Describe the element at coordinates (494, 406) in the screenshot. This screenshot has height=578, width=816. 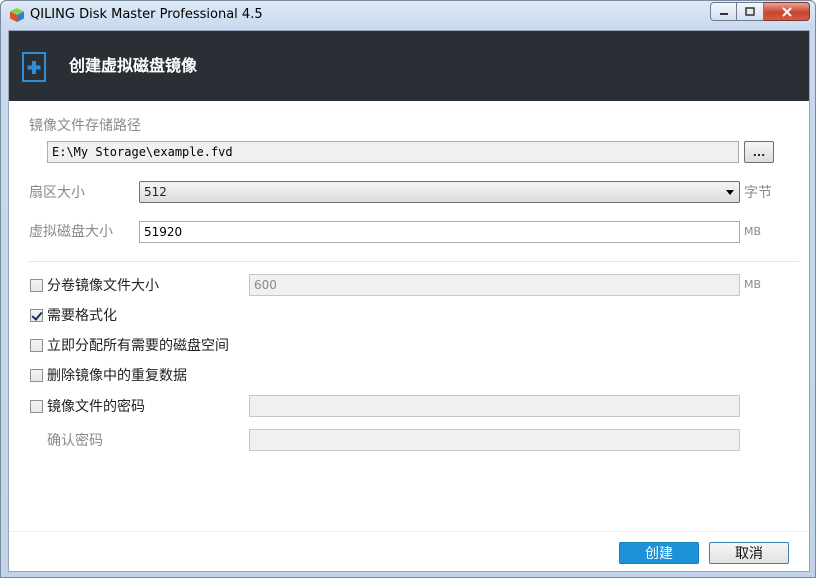
I see `password-input` at that location.